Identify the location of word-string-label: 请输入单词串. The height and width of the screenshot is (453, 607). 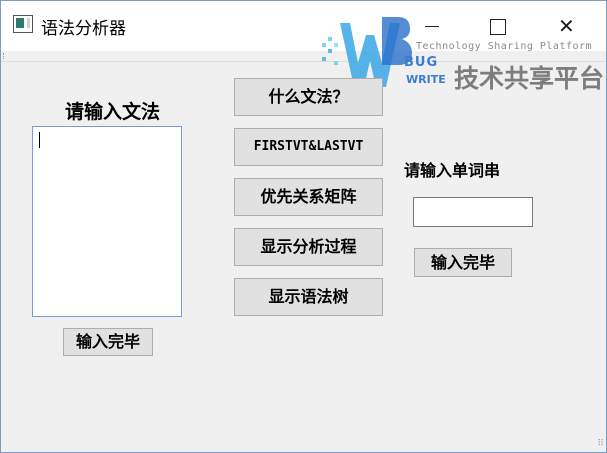
(452, 170).